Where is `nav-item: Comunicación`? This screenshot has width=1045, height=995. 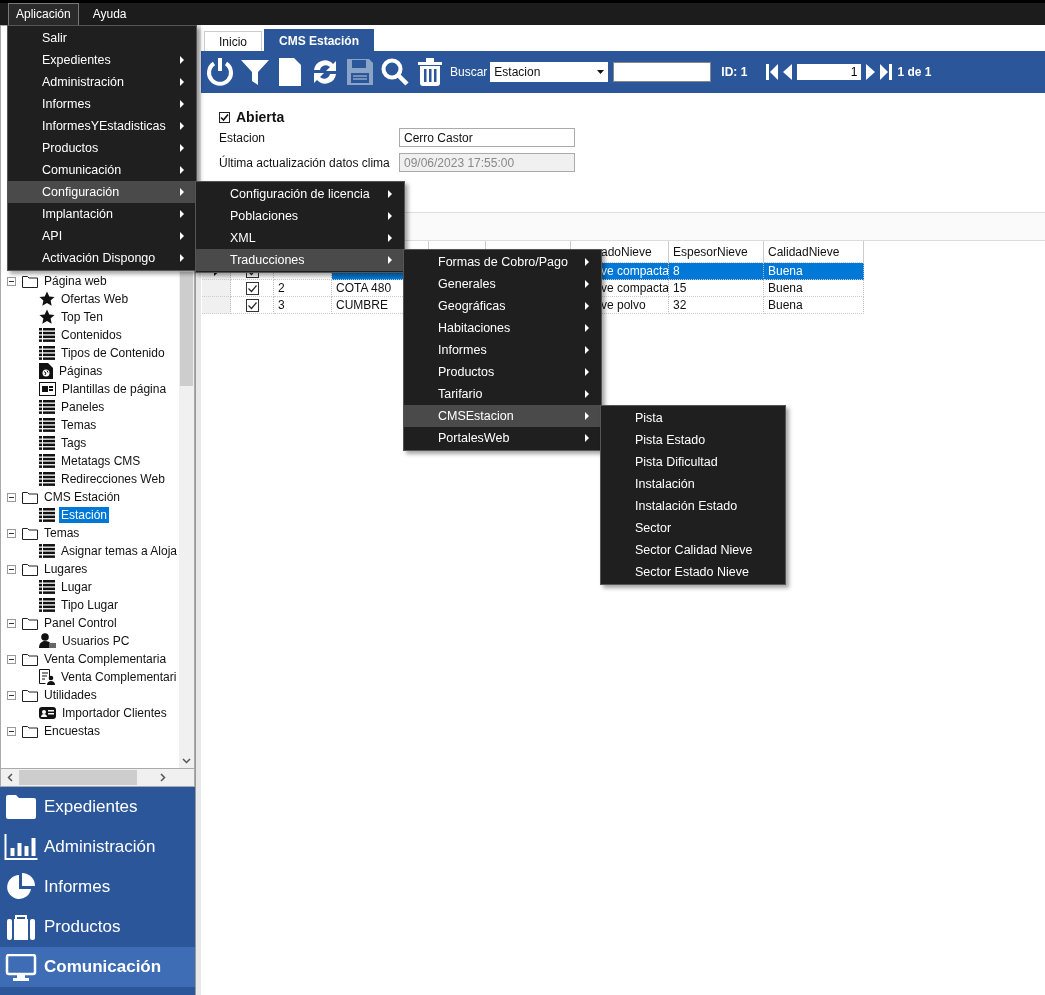 nav-item: Comunicación is located at coordinates (97, 967).